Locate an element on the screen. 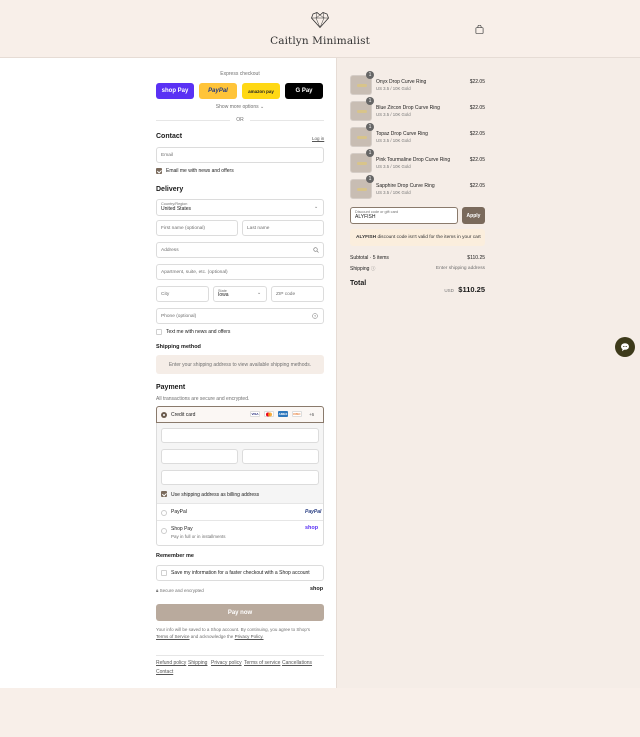 The image size is (640, 737). footer-refund-policy: Refund policy is located at coordinates (171, 663).